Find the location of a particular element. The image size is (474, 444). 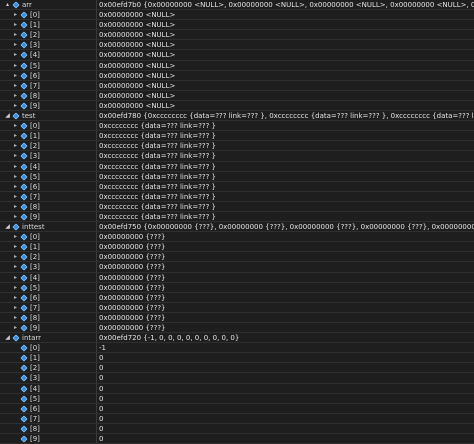

watch-row-element: [0] -1 is located at coordinates (237, 348).